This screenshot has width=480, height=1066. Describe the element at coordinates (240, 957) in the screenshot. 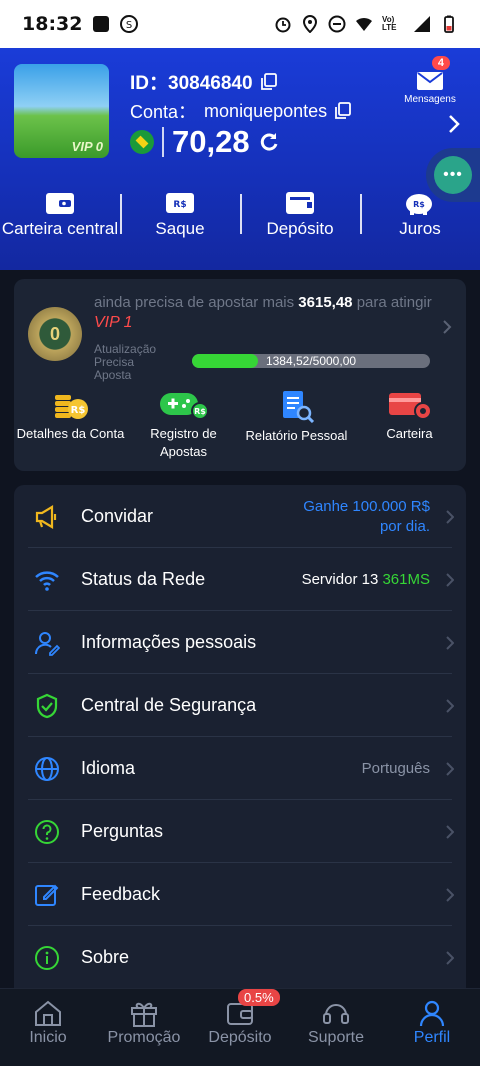

I see `menu-item-sobre: Sobre` at that location.